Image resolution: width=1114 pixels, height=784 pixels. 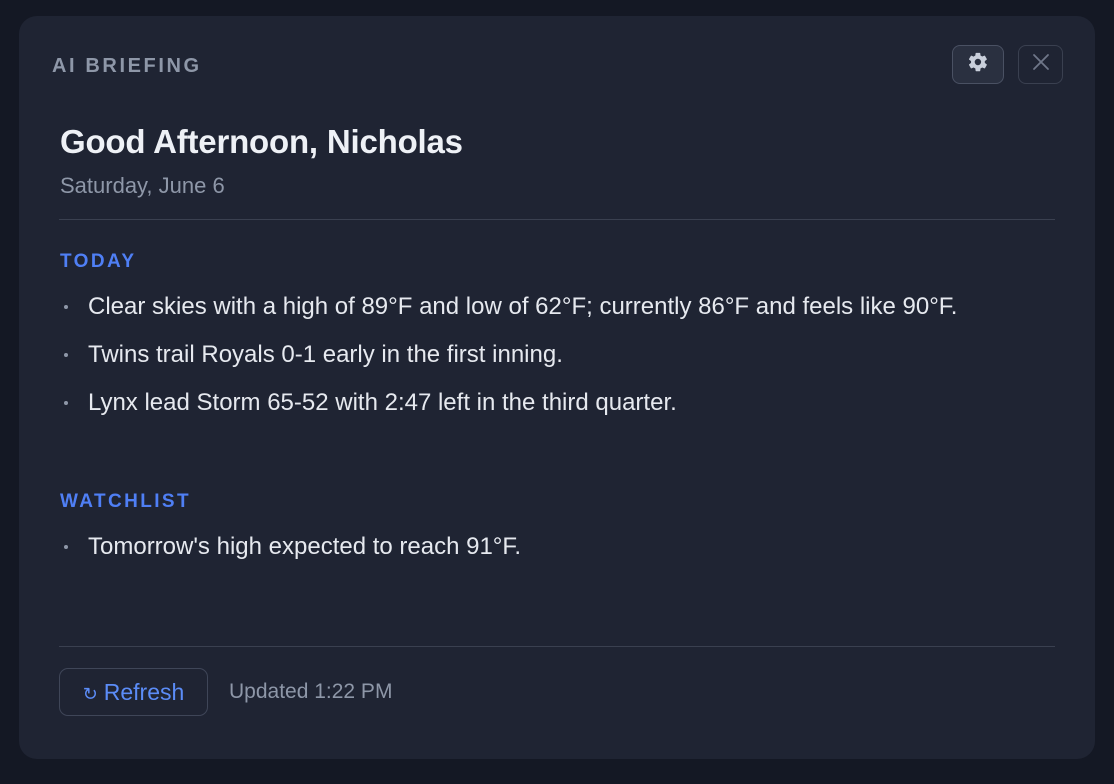 What do you see at coordinates (540, 547) in the screenshot?
I see `list-item: Tomorrow's high expected to reach 91°F.` at bounding box center [540, 547].